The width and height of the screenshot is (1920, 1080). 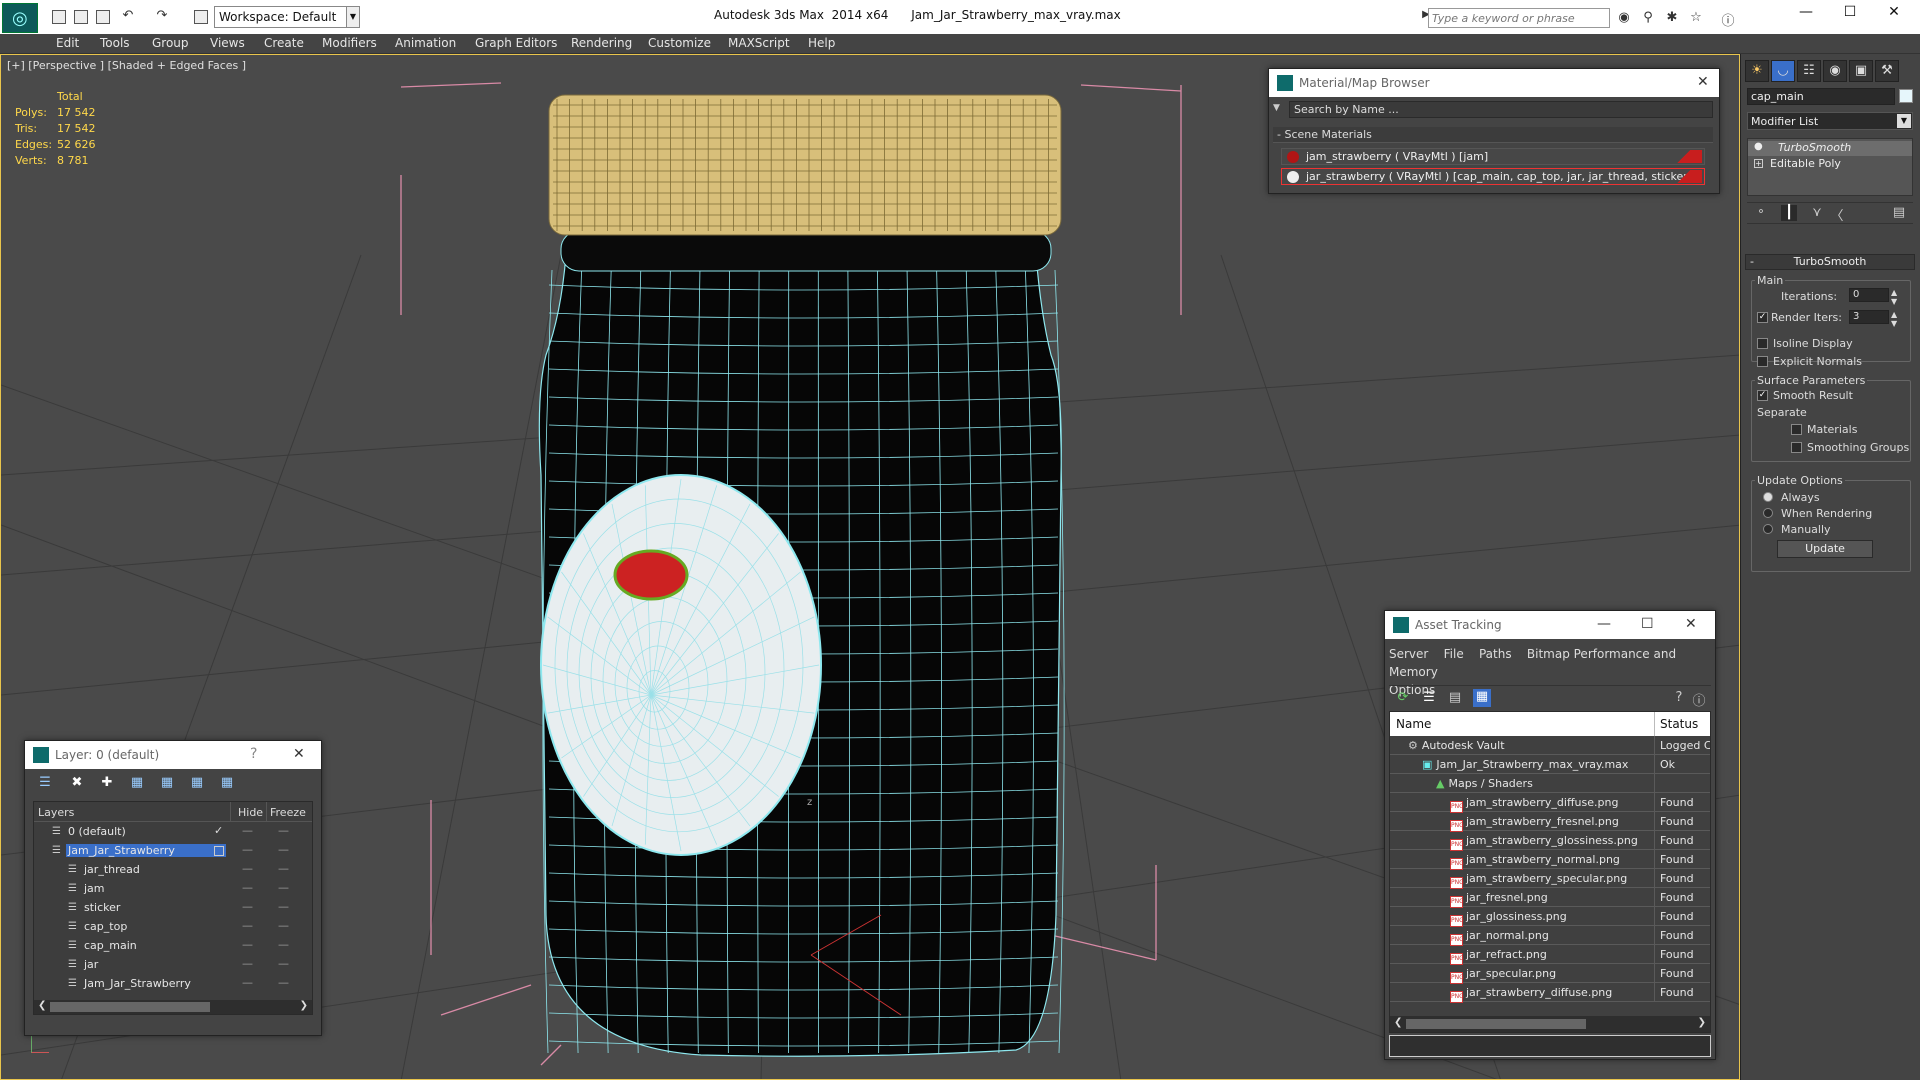 I want to click on asset-menu-paths: Paths, so click(x=1495, y=654).